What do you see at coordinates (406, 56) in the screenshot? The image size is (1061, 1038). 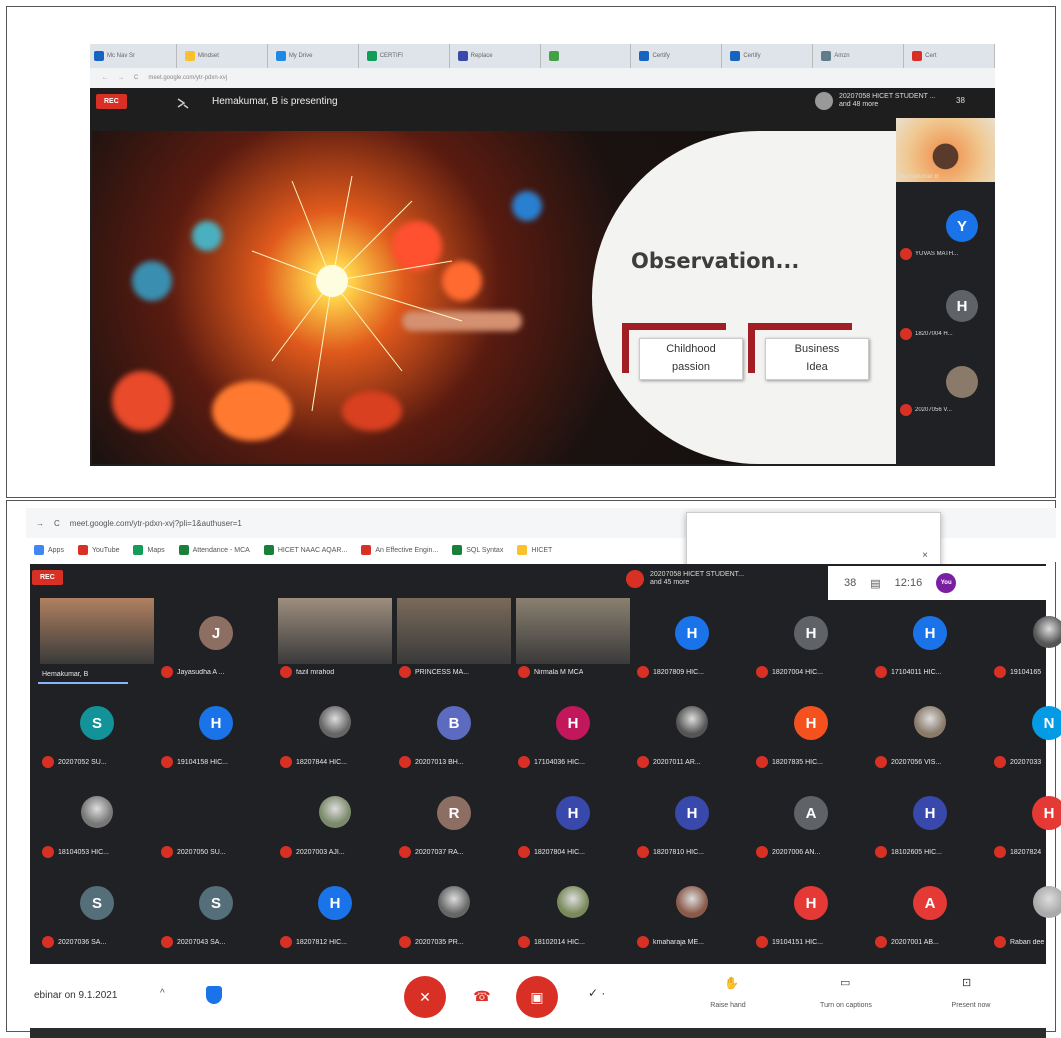 I see `browser-tab: CERTIFI` at bounding box center [406, 56].